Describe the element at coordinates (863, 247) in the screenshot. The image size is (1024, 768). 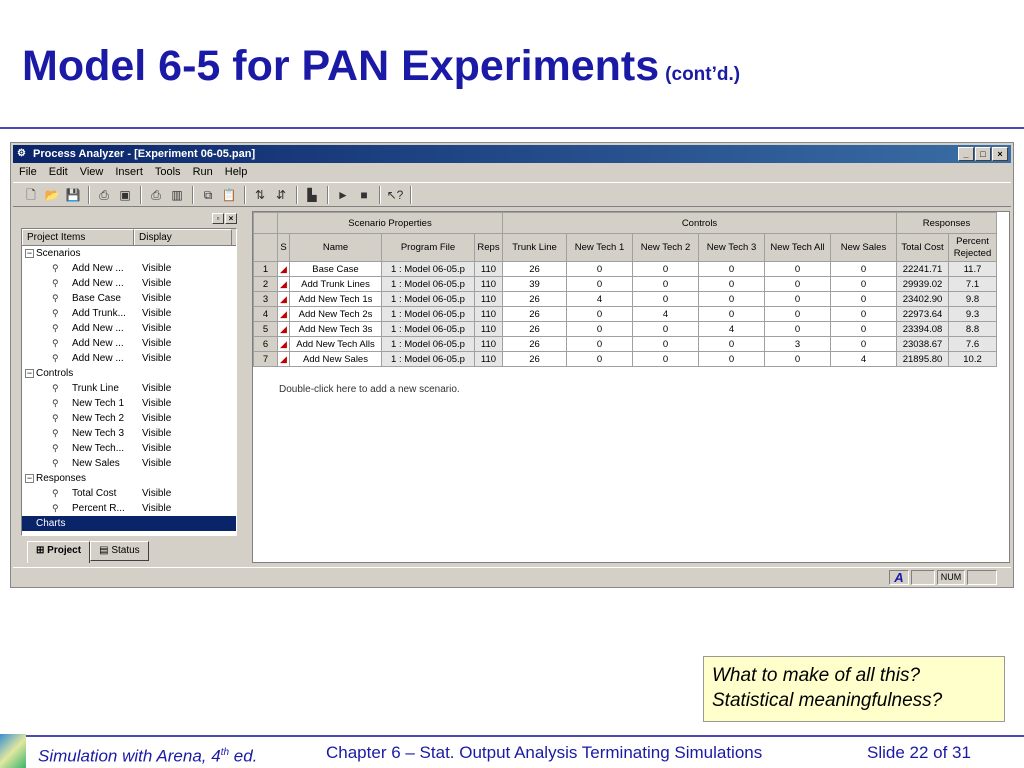
I see `col-new-sales: New Sales` at that location.